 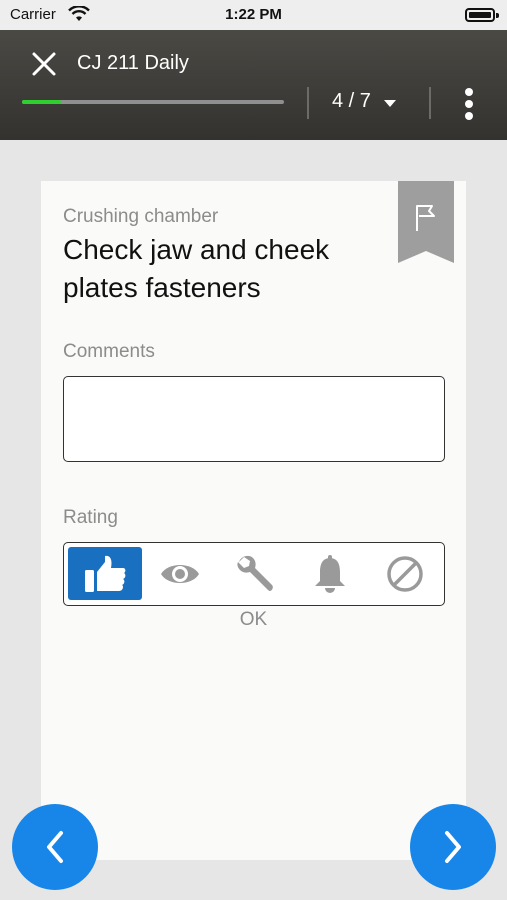 What do you see at coordinates (253, 85) in the screenshot?
I see `checklist-header: CJ 211 Daily 4 / 7` at bounding box center [253, 85].